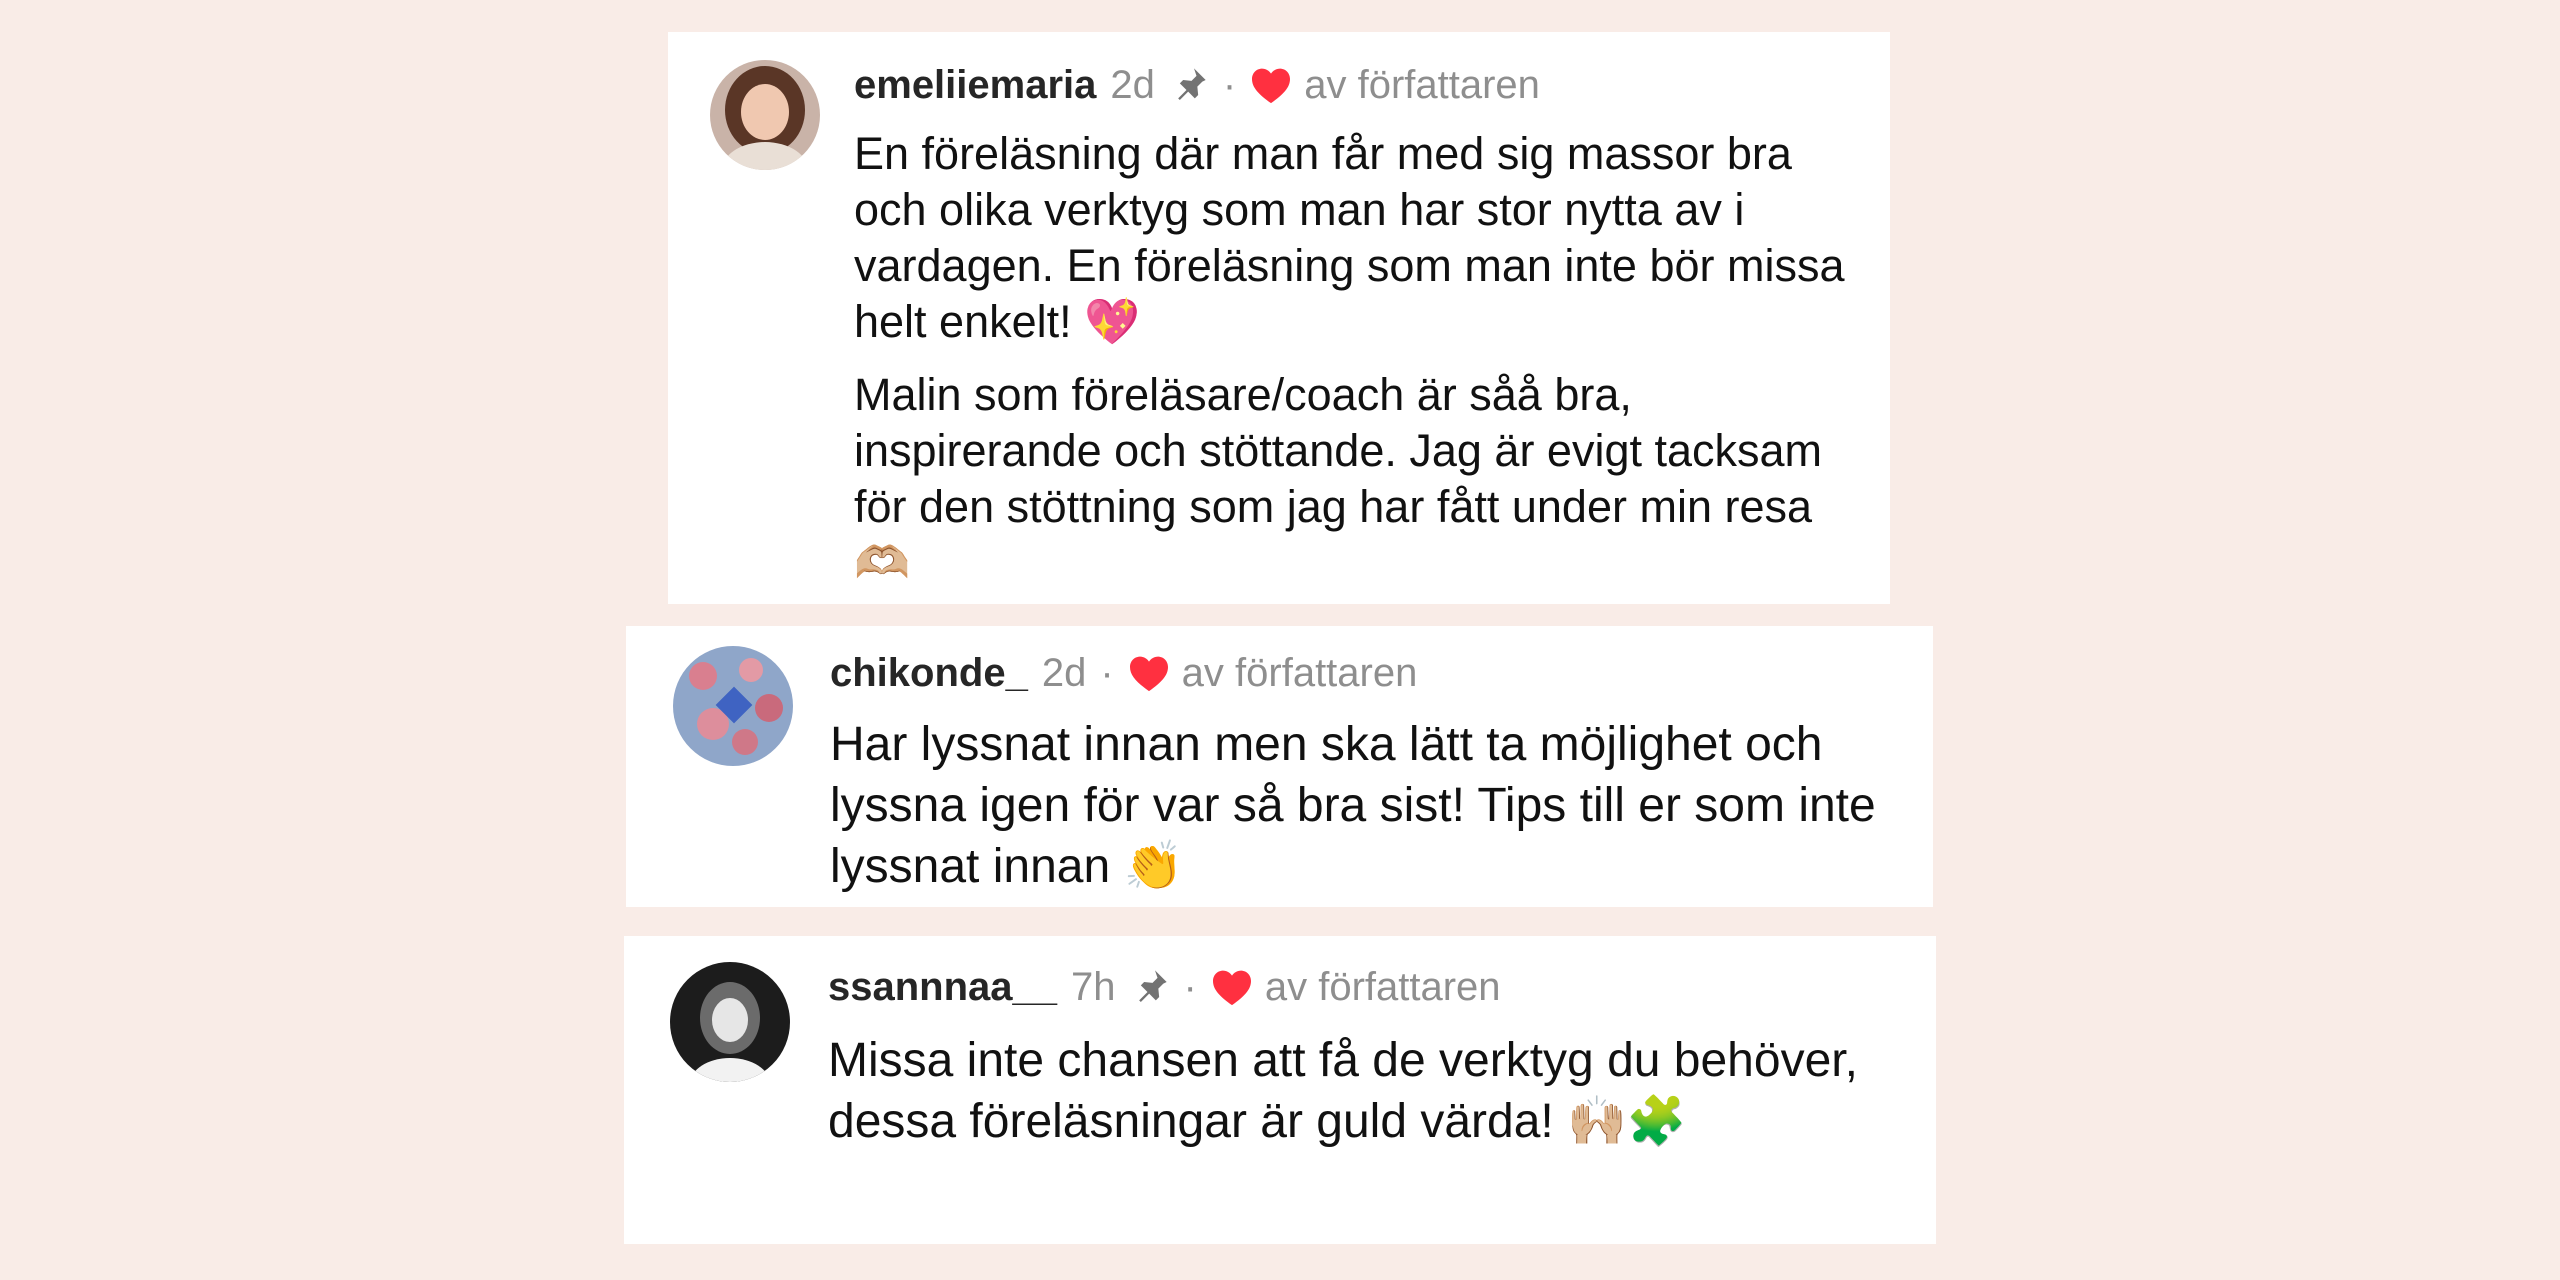 The image size is (2560, 1280). Describe the element at coordinates (1123, 673) in the screenshot. I see `comment-meta: chikonde_ 2d · av författaren` at that location.